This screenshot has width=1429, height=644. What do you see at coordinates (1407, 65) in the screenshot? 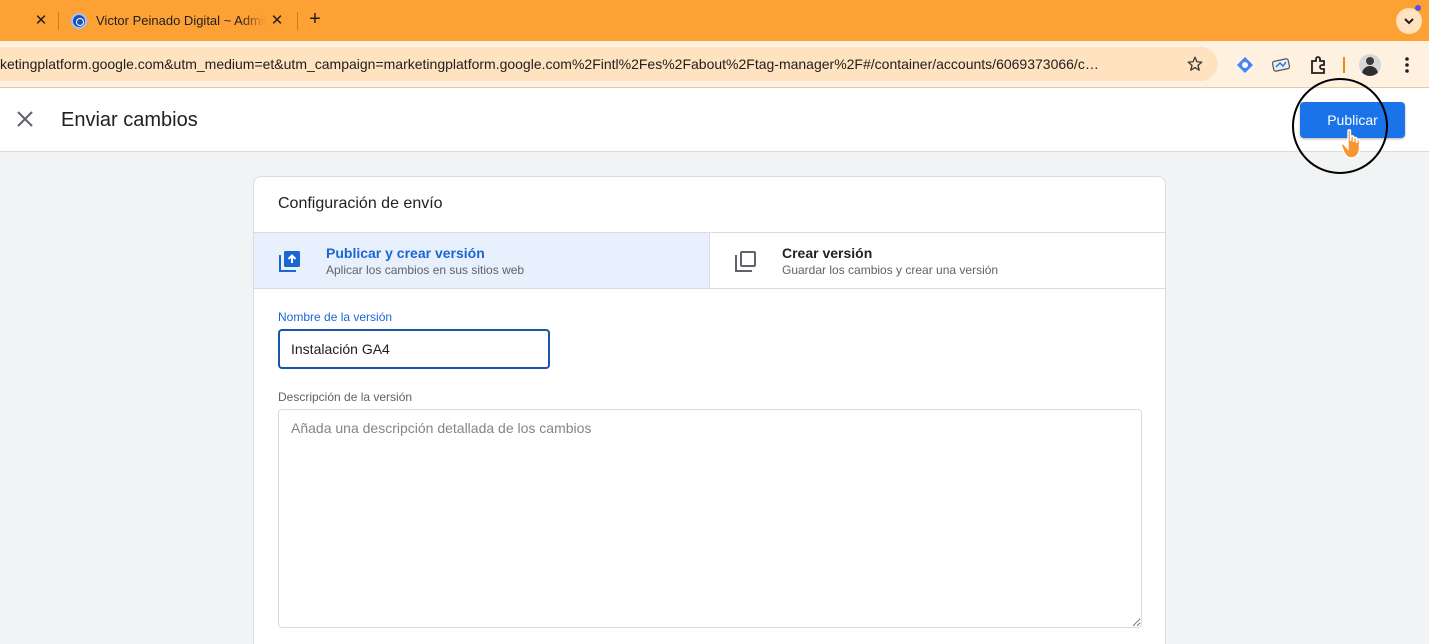
I see `kebab-menu-icon` at bounding box center [1407, 65].